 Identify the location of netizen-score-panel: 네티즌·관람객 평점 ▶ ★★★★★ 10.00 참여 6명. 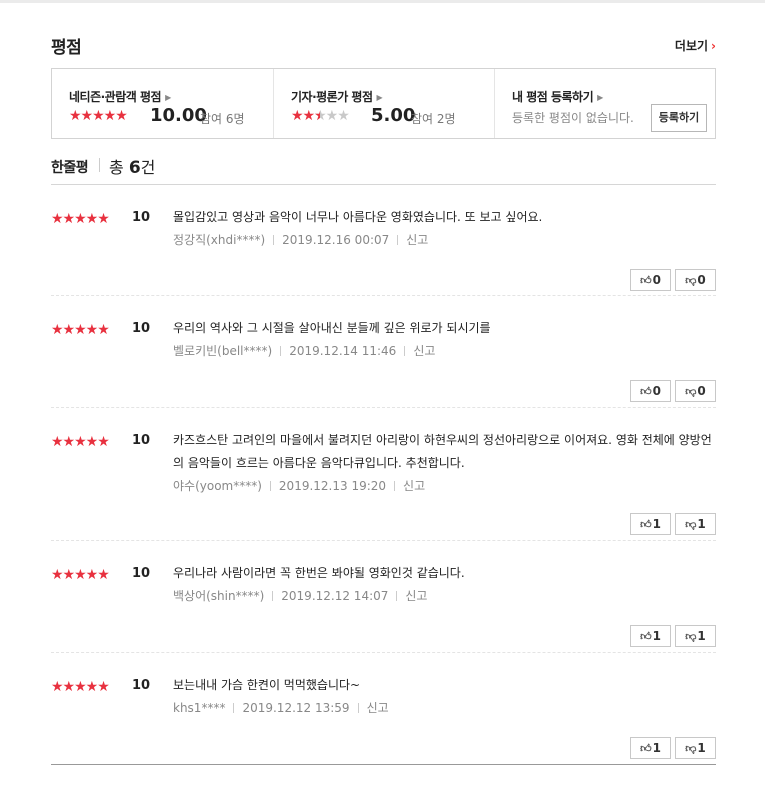
(162, 103).